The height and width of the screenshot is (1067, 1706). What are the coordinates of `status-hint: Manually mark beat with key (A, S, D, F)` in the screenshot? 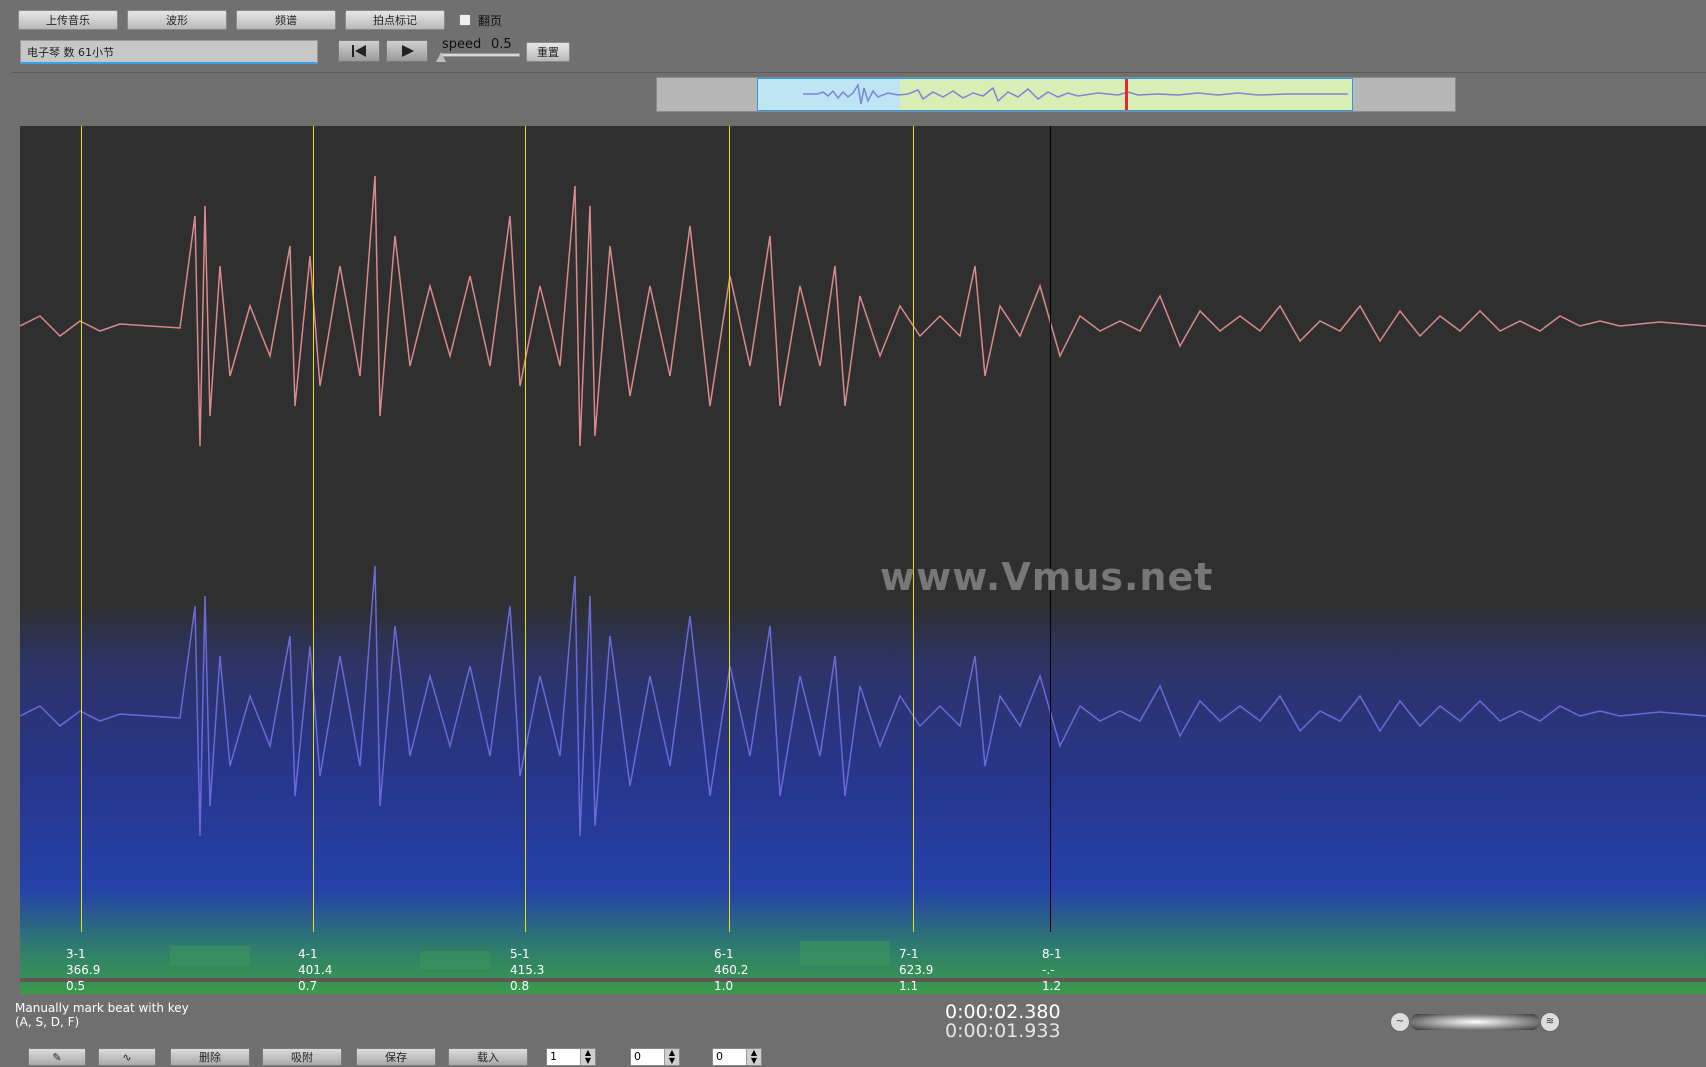 It's located at (102, 1015).